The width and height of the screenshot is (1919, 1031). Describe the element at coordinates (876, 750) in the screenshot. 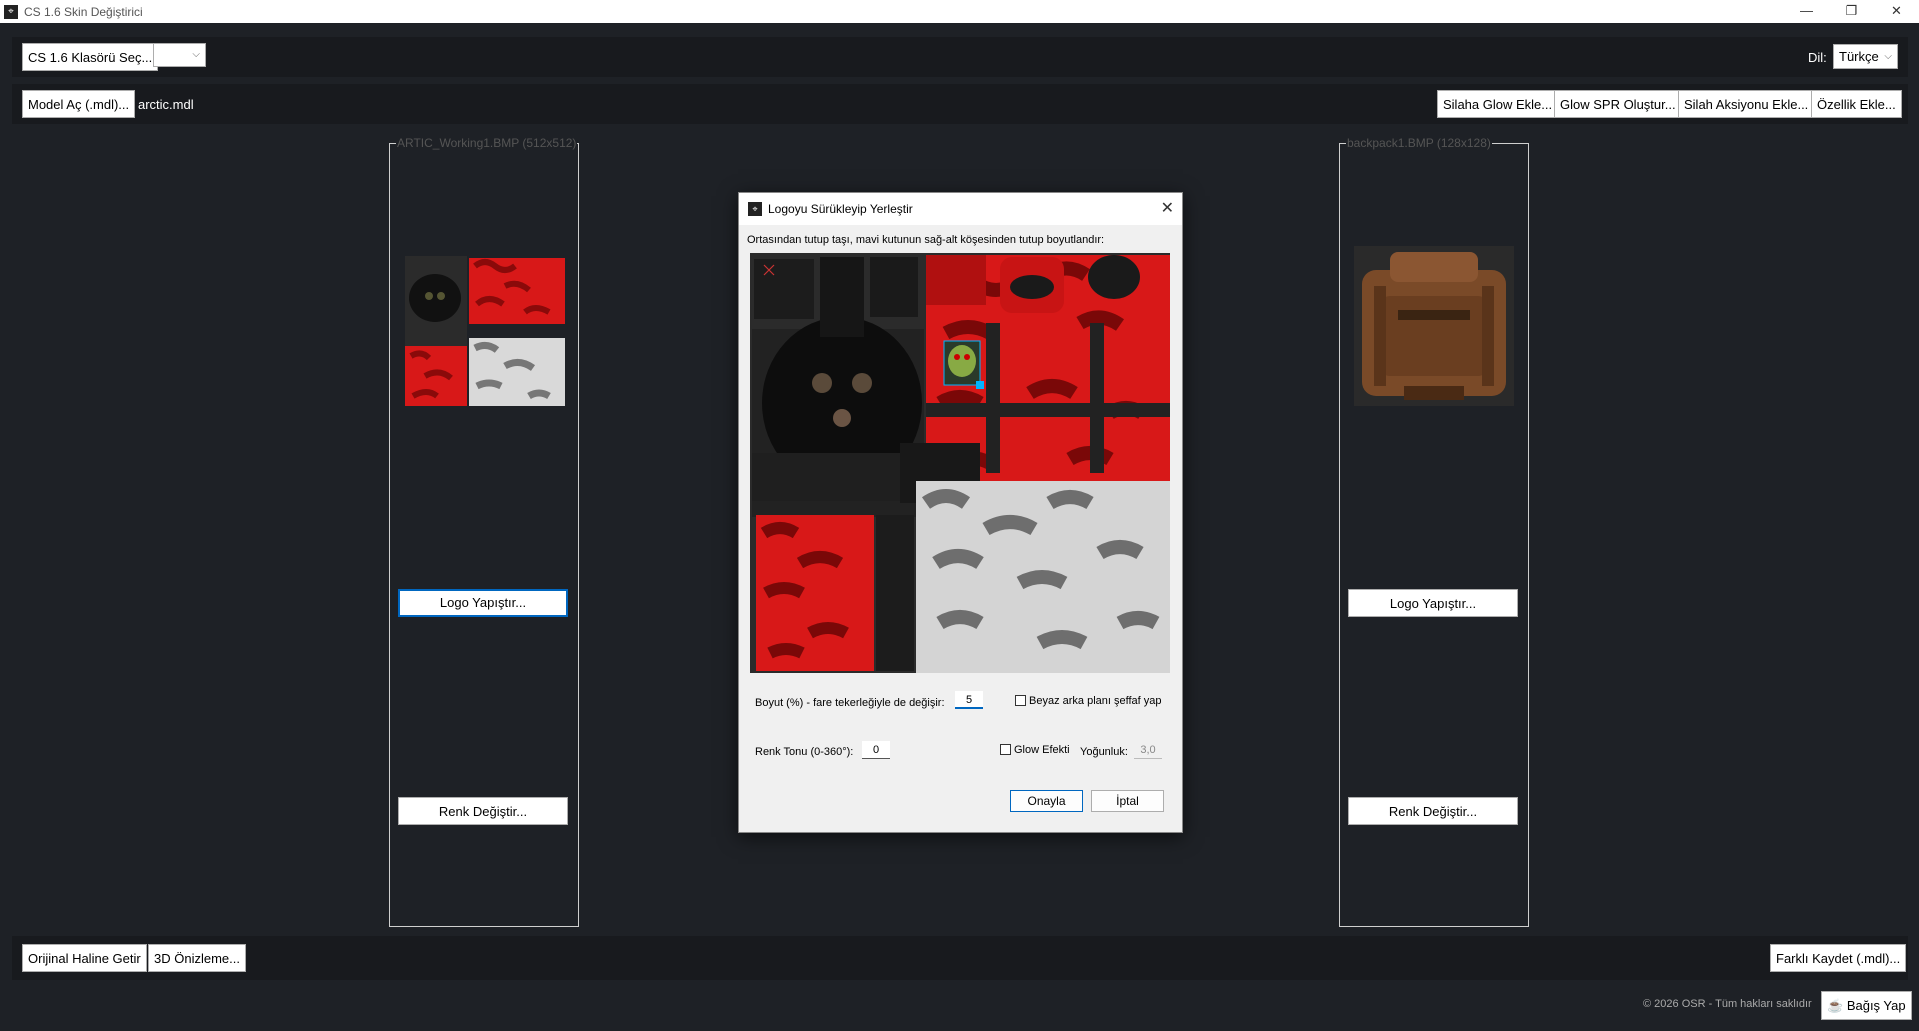

I see `hue-input: 0` at that location.